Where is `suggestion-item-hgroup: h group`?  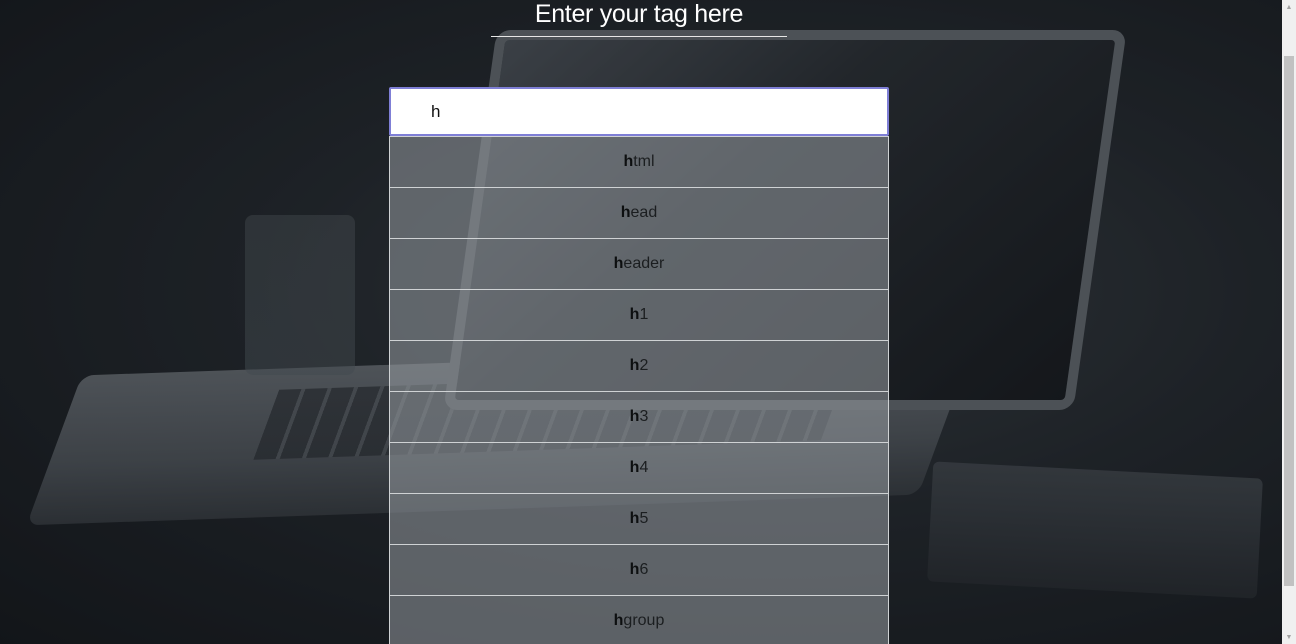
suggestion-item-hgroup: h group is located at coordinates (639, 620).